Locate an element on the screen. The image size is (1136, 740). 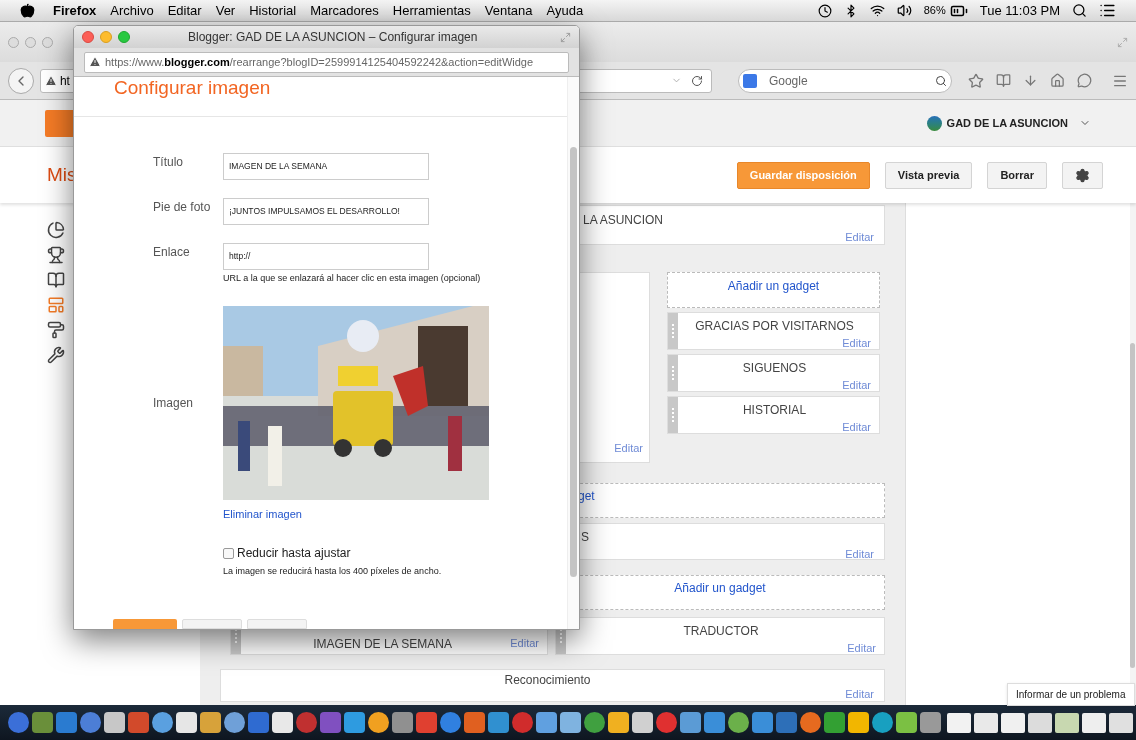
menu-item: Editar is located at coordinates (184, 10).